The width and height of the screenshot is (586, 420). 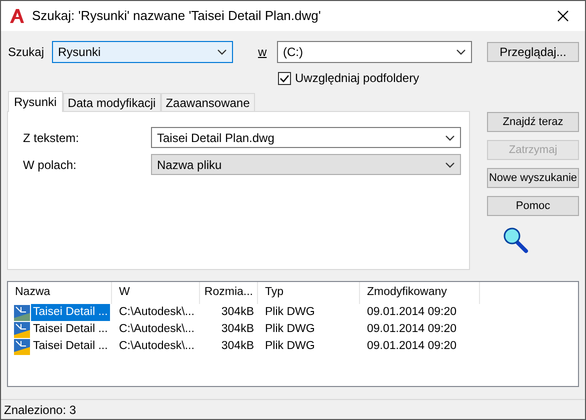 I want to click on location-dropdown: (C:), so click(x=374, y=52).